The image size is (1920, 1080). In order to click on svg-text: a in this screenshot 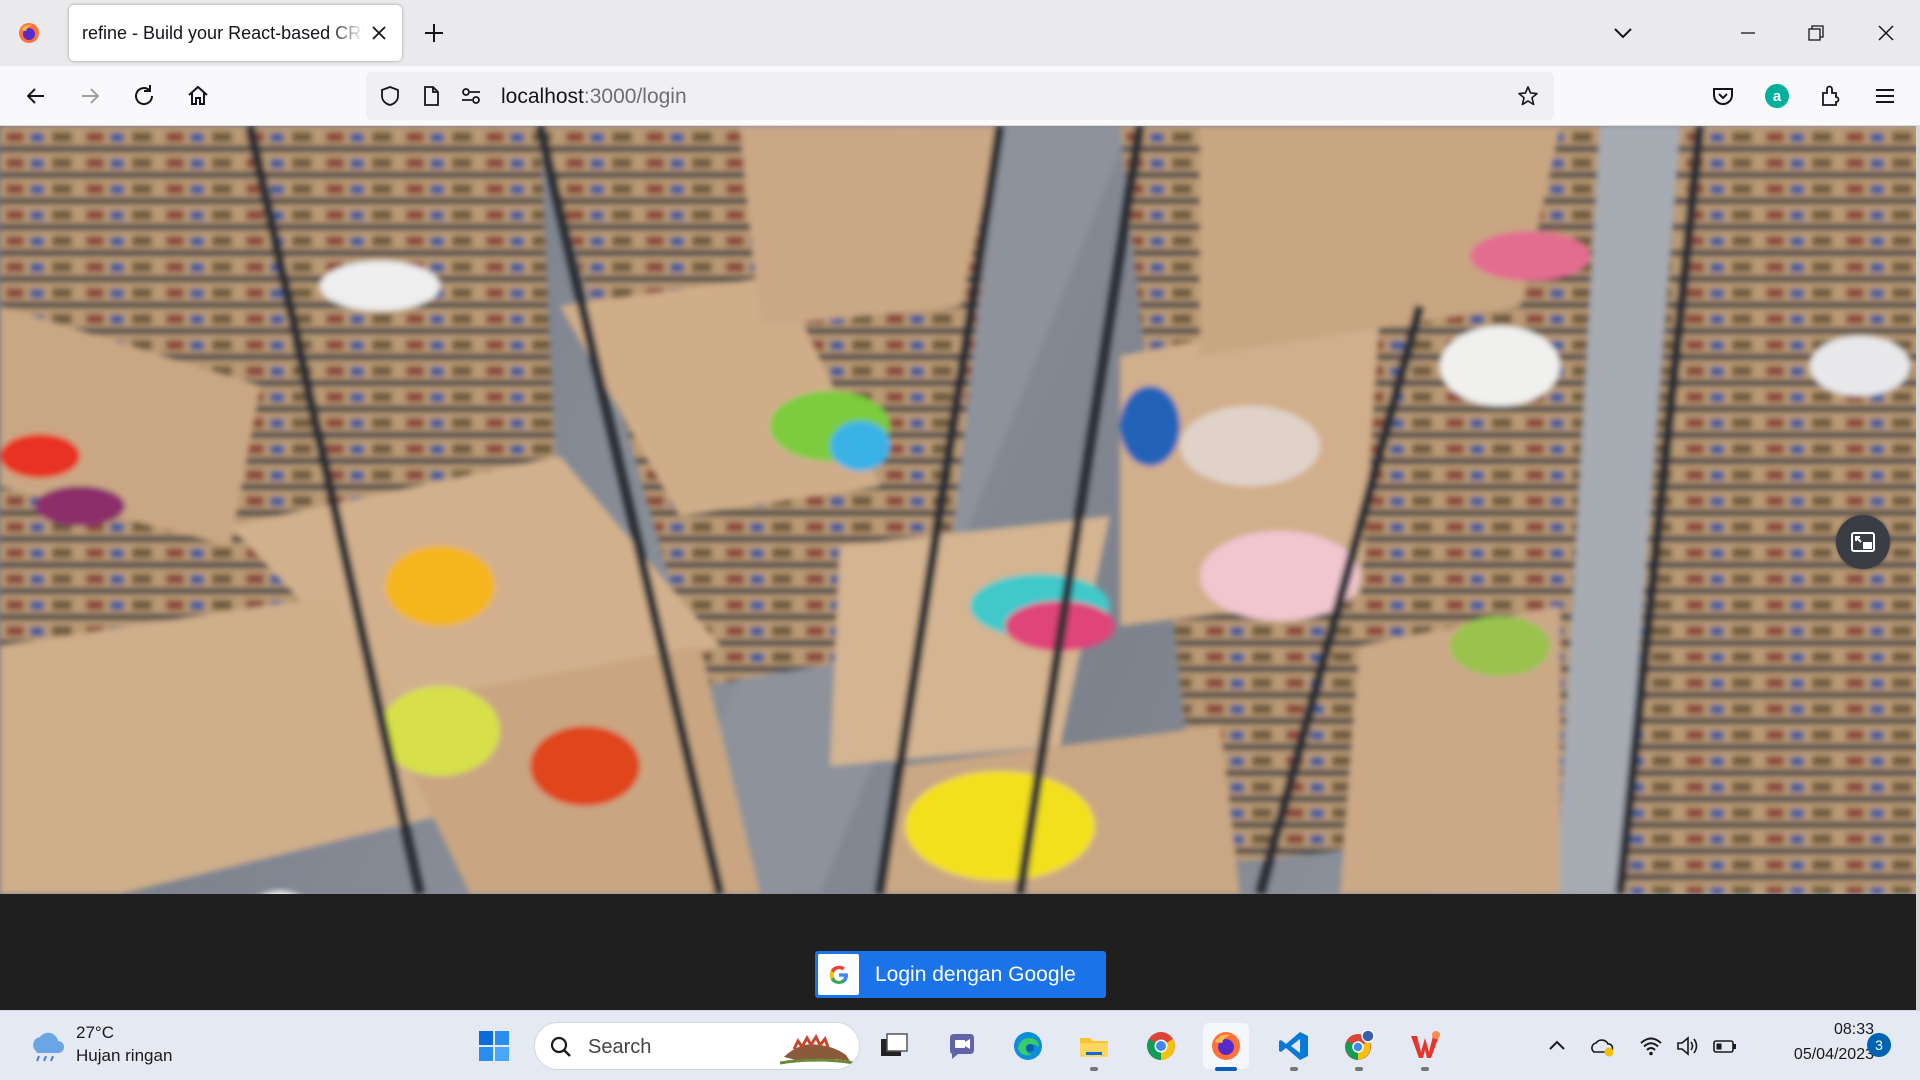, I will do `click(1777, 96)`.